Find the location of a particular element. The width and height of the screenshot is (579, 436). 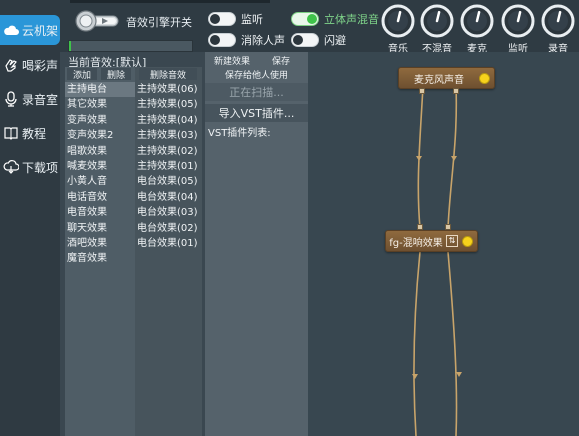

sidebar-item-studio: 录音室 is located at coordinates (30, 99).